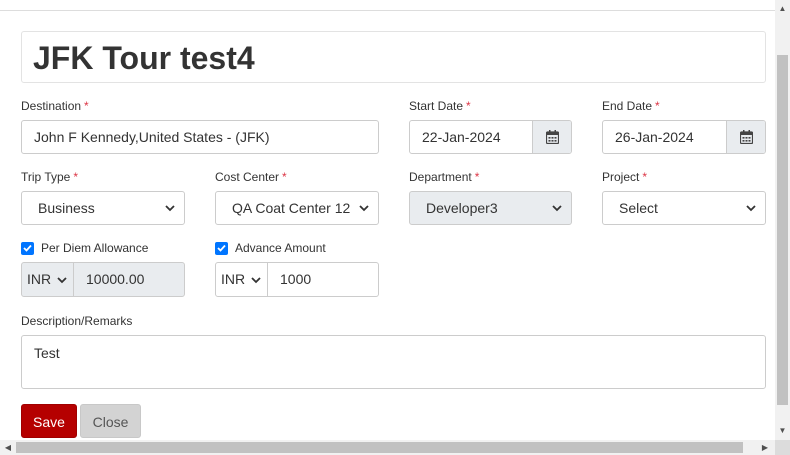  What do you see at coordinates (387, 10) in the screenshot?
I see `dialog-top-border` at bounding box center [387, 10].